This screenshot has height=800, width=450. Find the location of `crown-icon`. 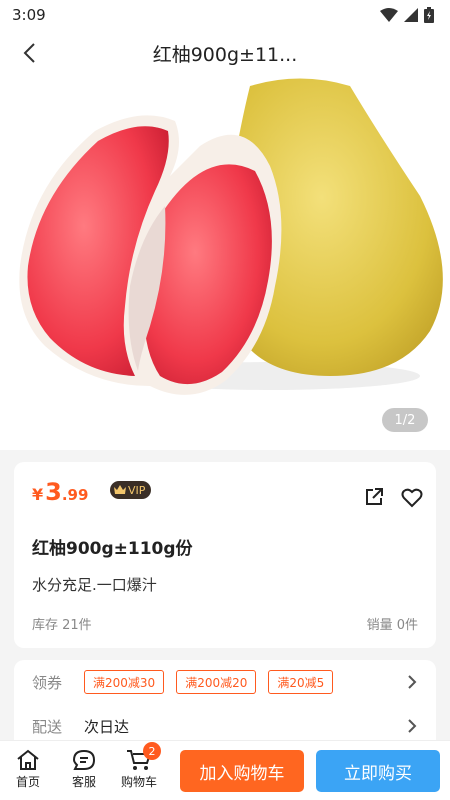

crown-icon is located at coordinates (120, 489).